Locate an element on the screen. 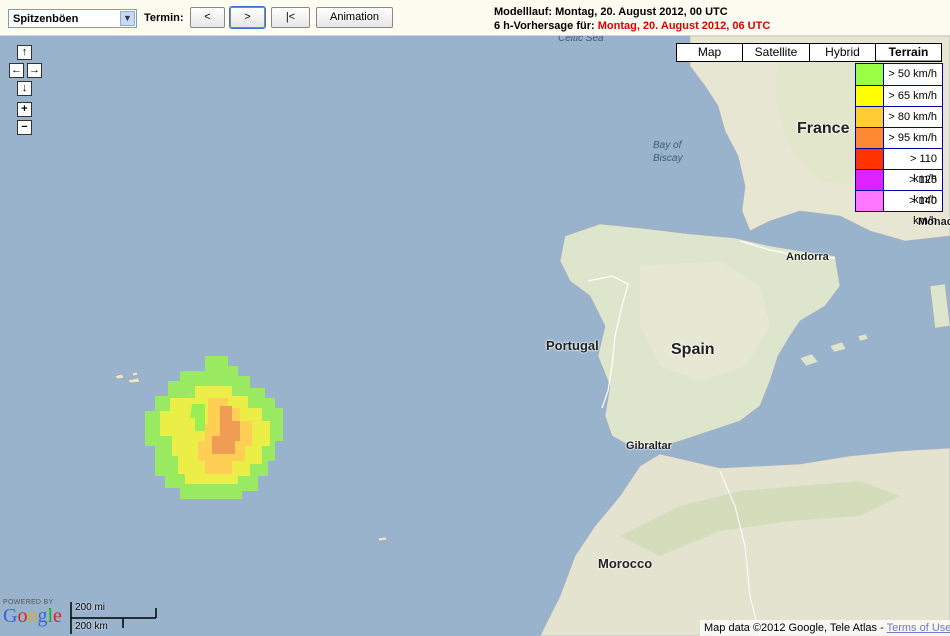 The image size is (950, 636). arrow-down-icon: ↓ is located at coordinates (24, 88).